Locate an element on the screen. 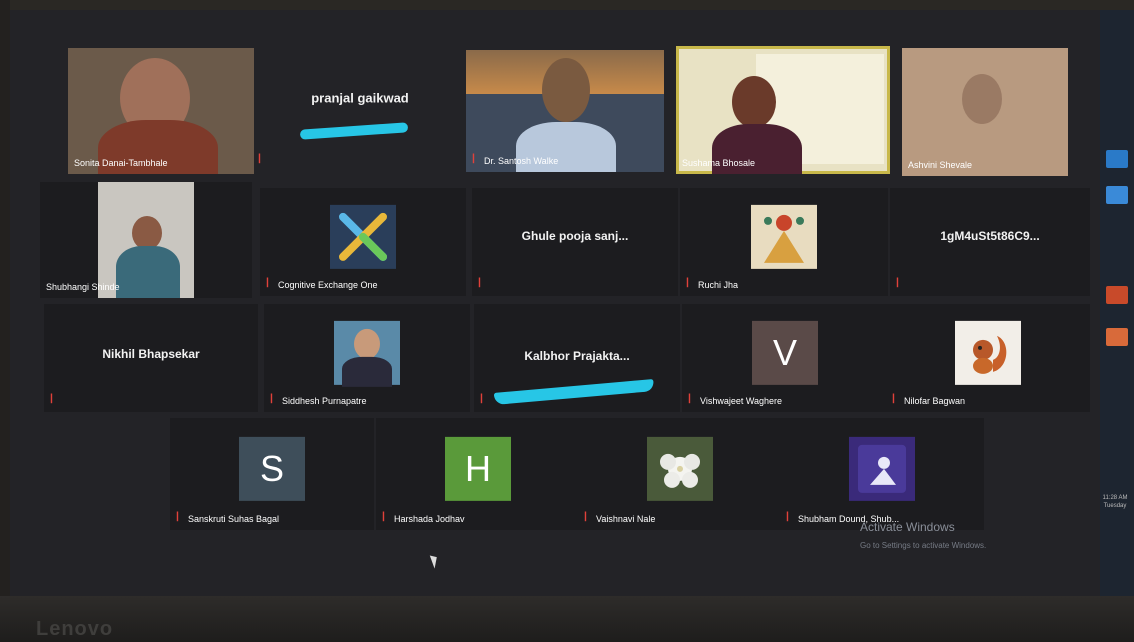 The image size is (1134, 642). participant-name-label: ꟾ Siddhesh Purnapatre is located at coordinates (318, 401).